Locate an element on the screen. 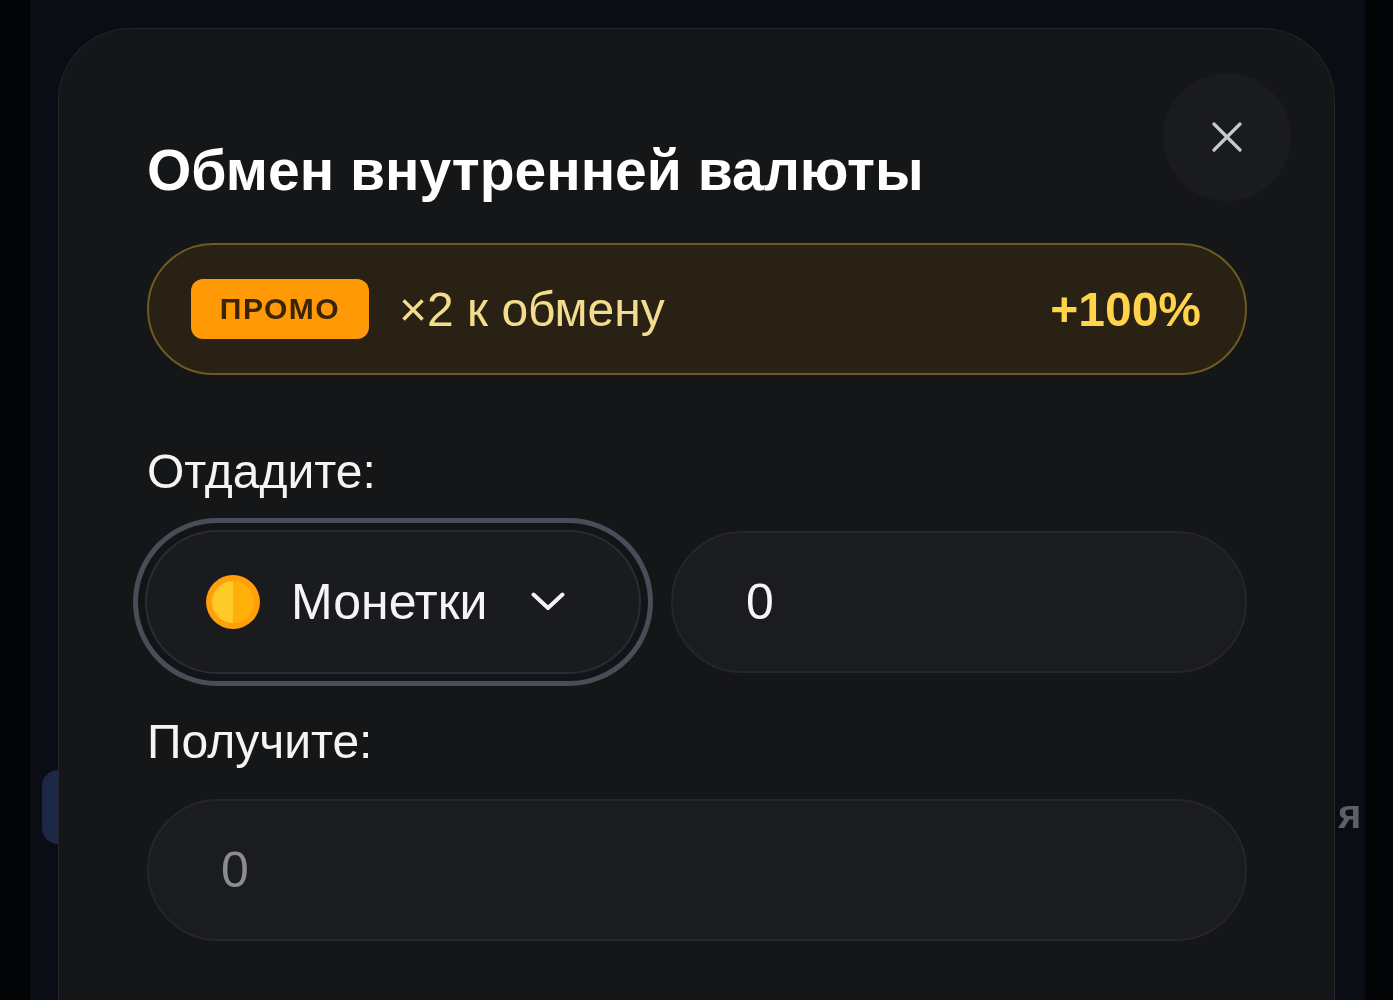 This screenshot has height=1000, width=1393. chevron-down-icon is located at coordinates (548, 602).